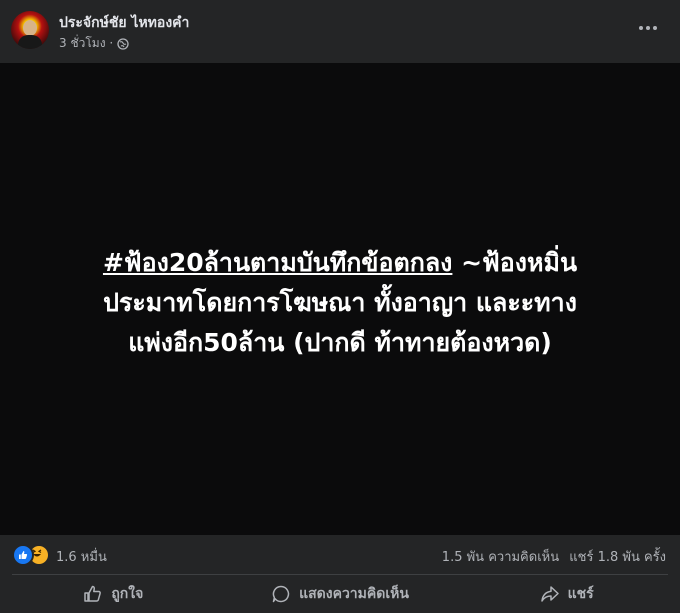 The width and height of the screenshot is (680, 613). What do you see at coordinates (340, 31) in the screenshot?
I see `post-header: ประจักษ์ชัย ไหทองคำ 3 ชั่วโมง ·` at bounding box center [340, 31].